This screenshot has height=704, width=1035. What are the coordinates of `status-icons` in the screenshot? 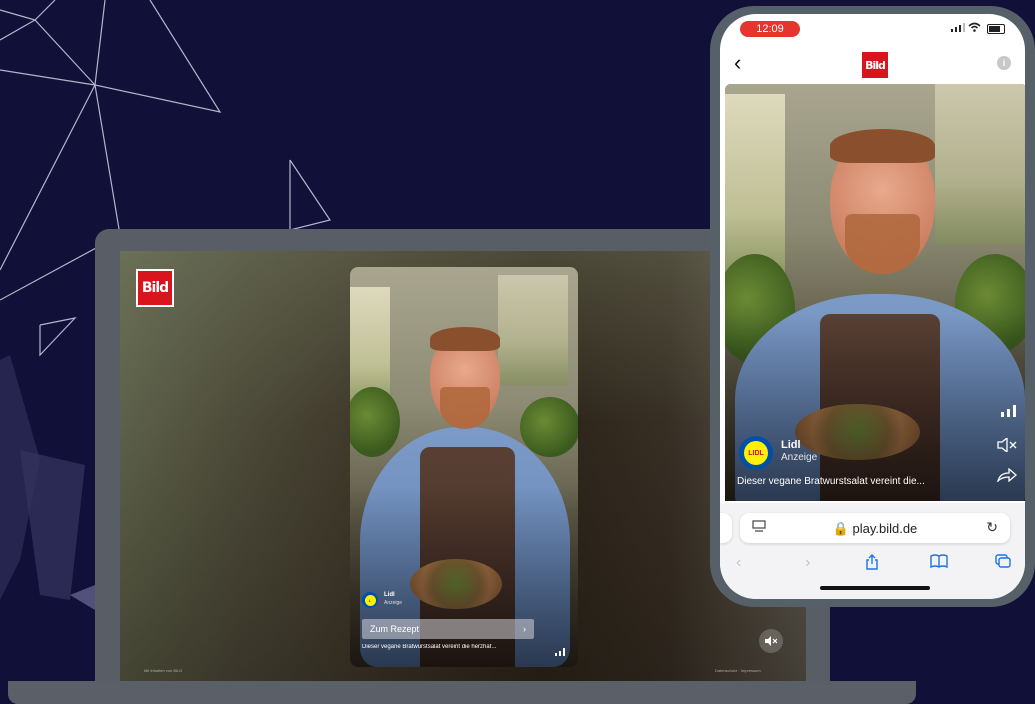 It's located at (977, 28).